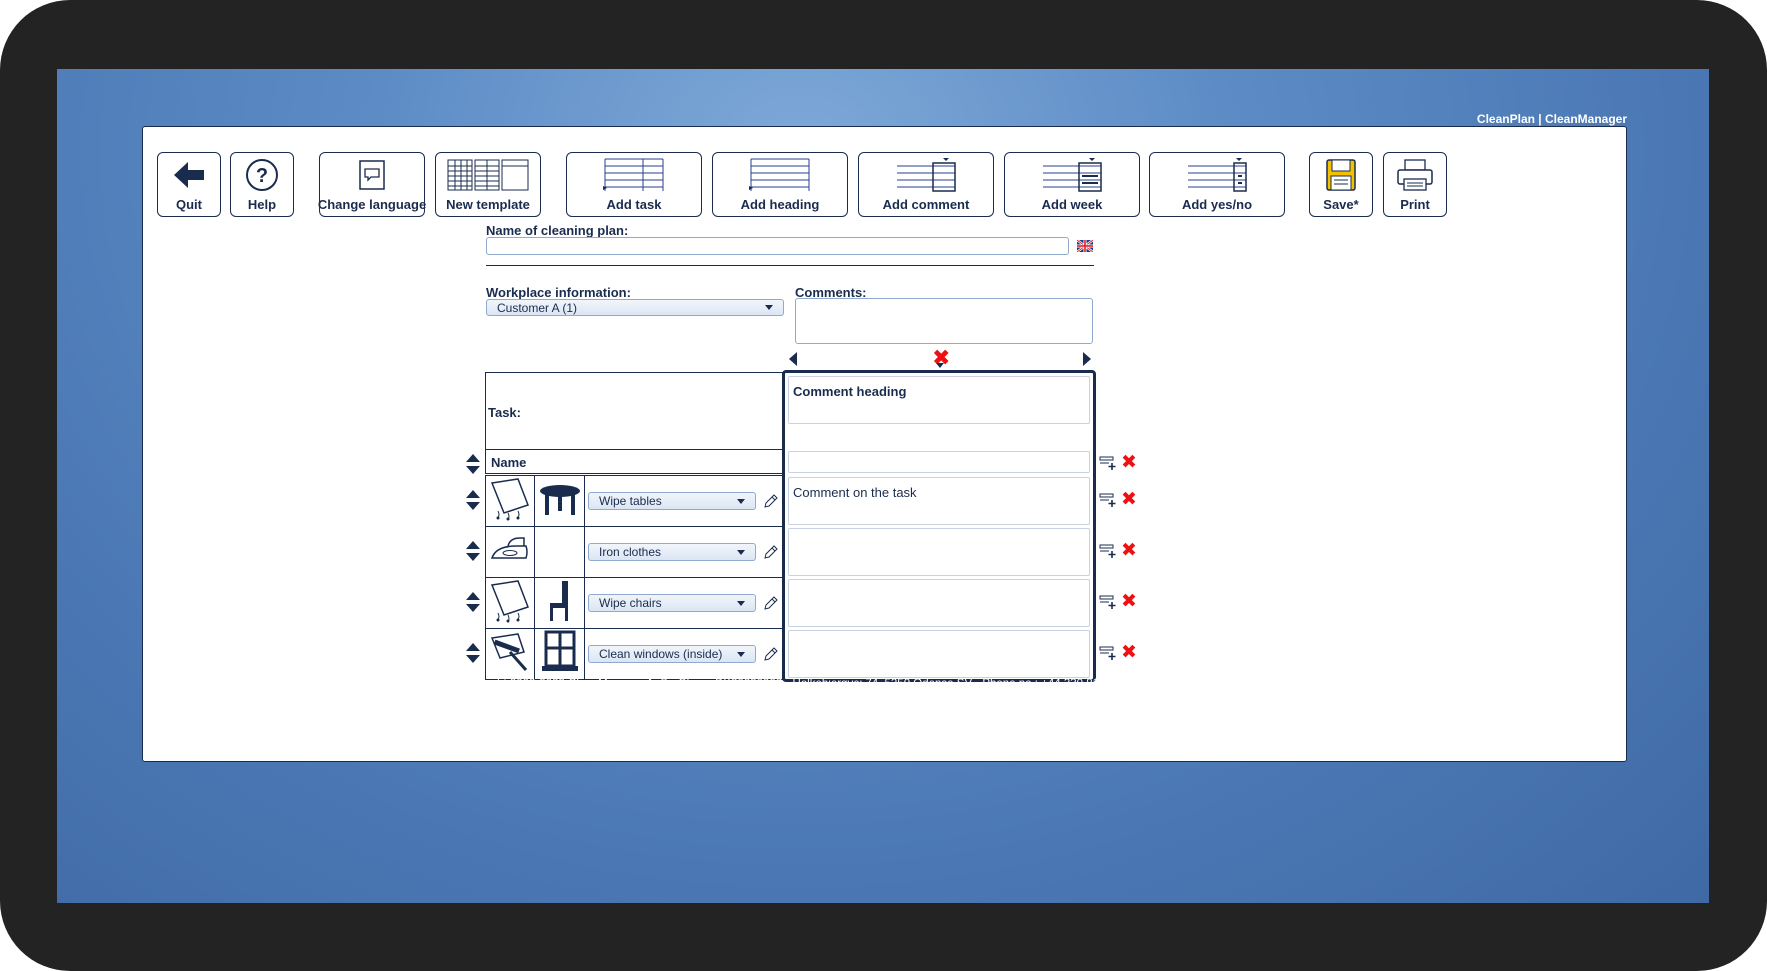  What do you see at coordinates (793, 359) in the screenshot?
I see `move-column-left-icon` at bounding box center [793, 359].